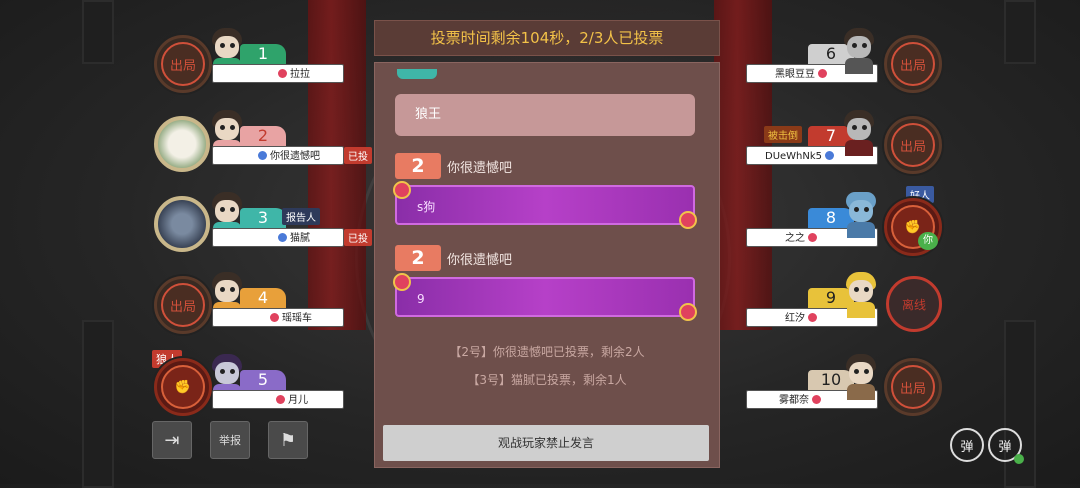 This screenshot has width=1080, height=488. What do you see at coordinates (297, 318) in the screenshot?
I see `player-name: 瑶瑶车` at bounding box center [297, 318].